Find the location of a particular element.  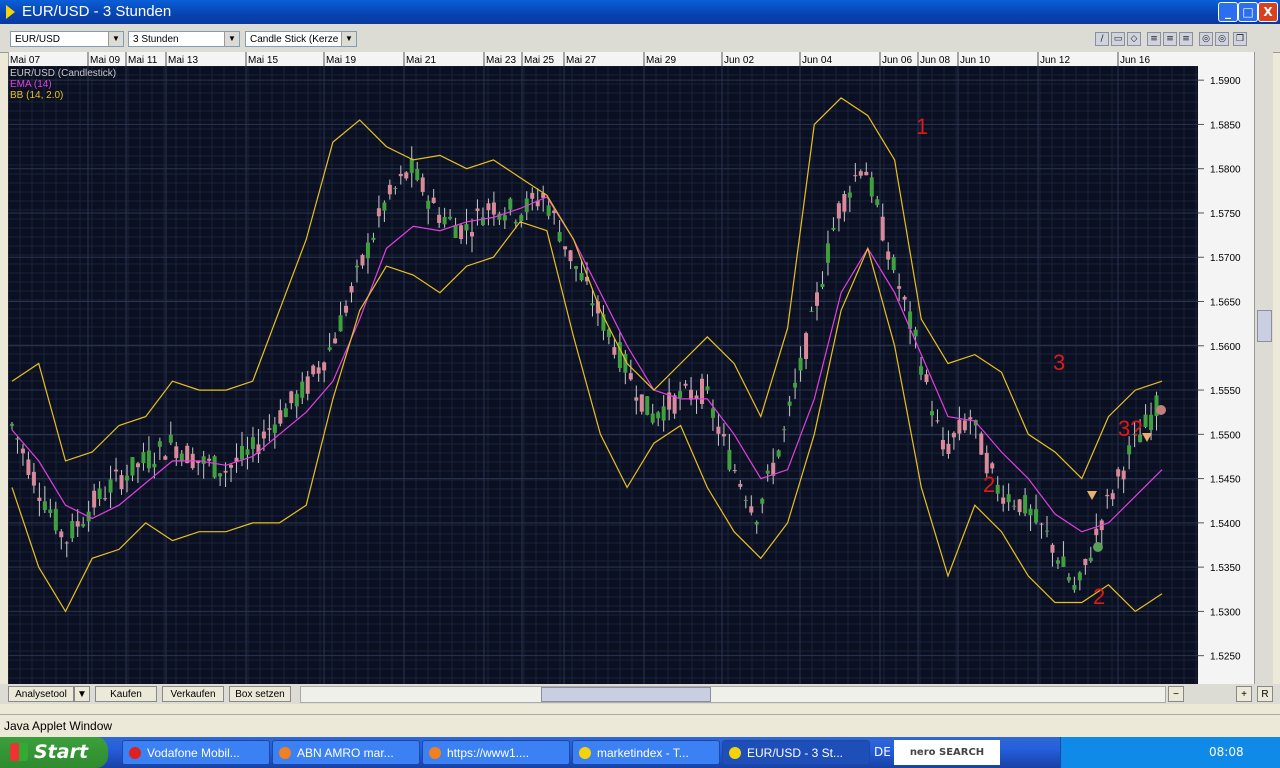

y-tick-label: 1.5300 is located at coordinates (1225, 612).